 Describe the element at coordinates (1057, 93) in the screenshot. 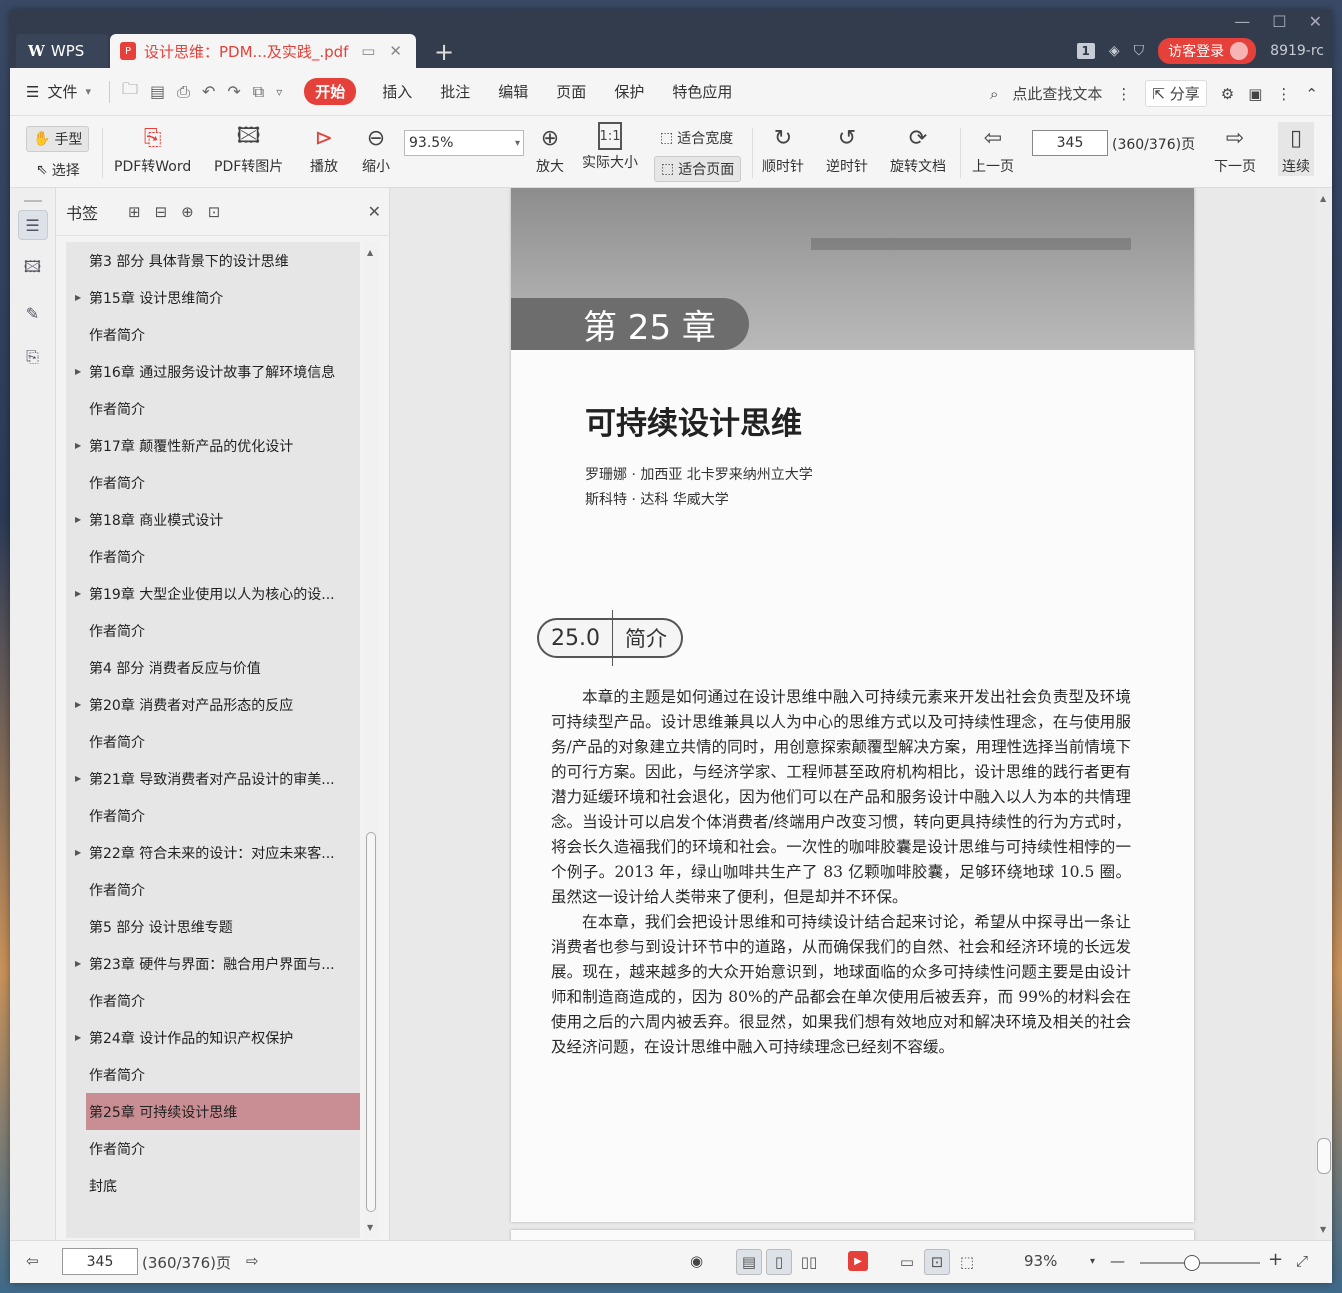

I see `find-text-input: 点此查找文本` at that location.